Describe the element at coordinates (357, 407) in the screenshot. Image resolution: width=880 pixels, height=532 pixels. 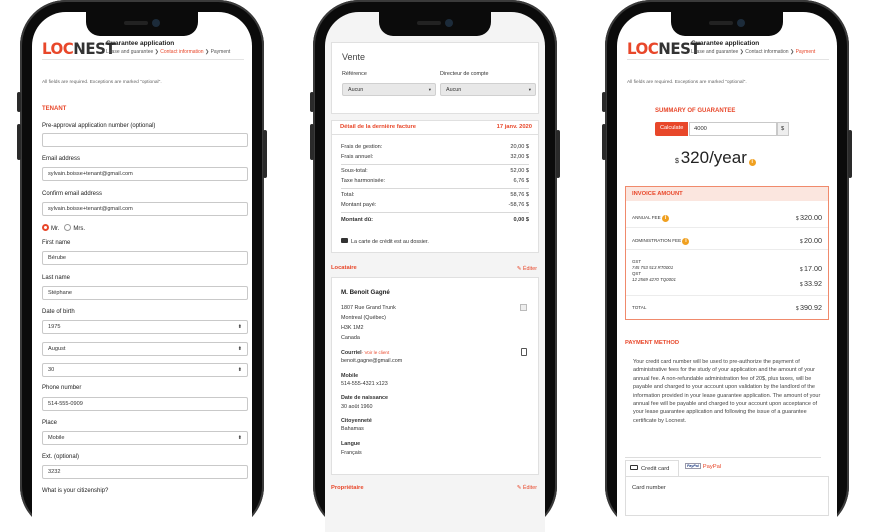
I see `birth-value: 30 août 1960` at that location.